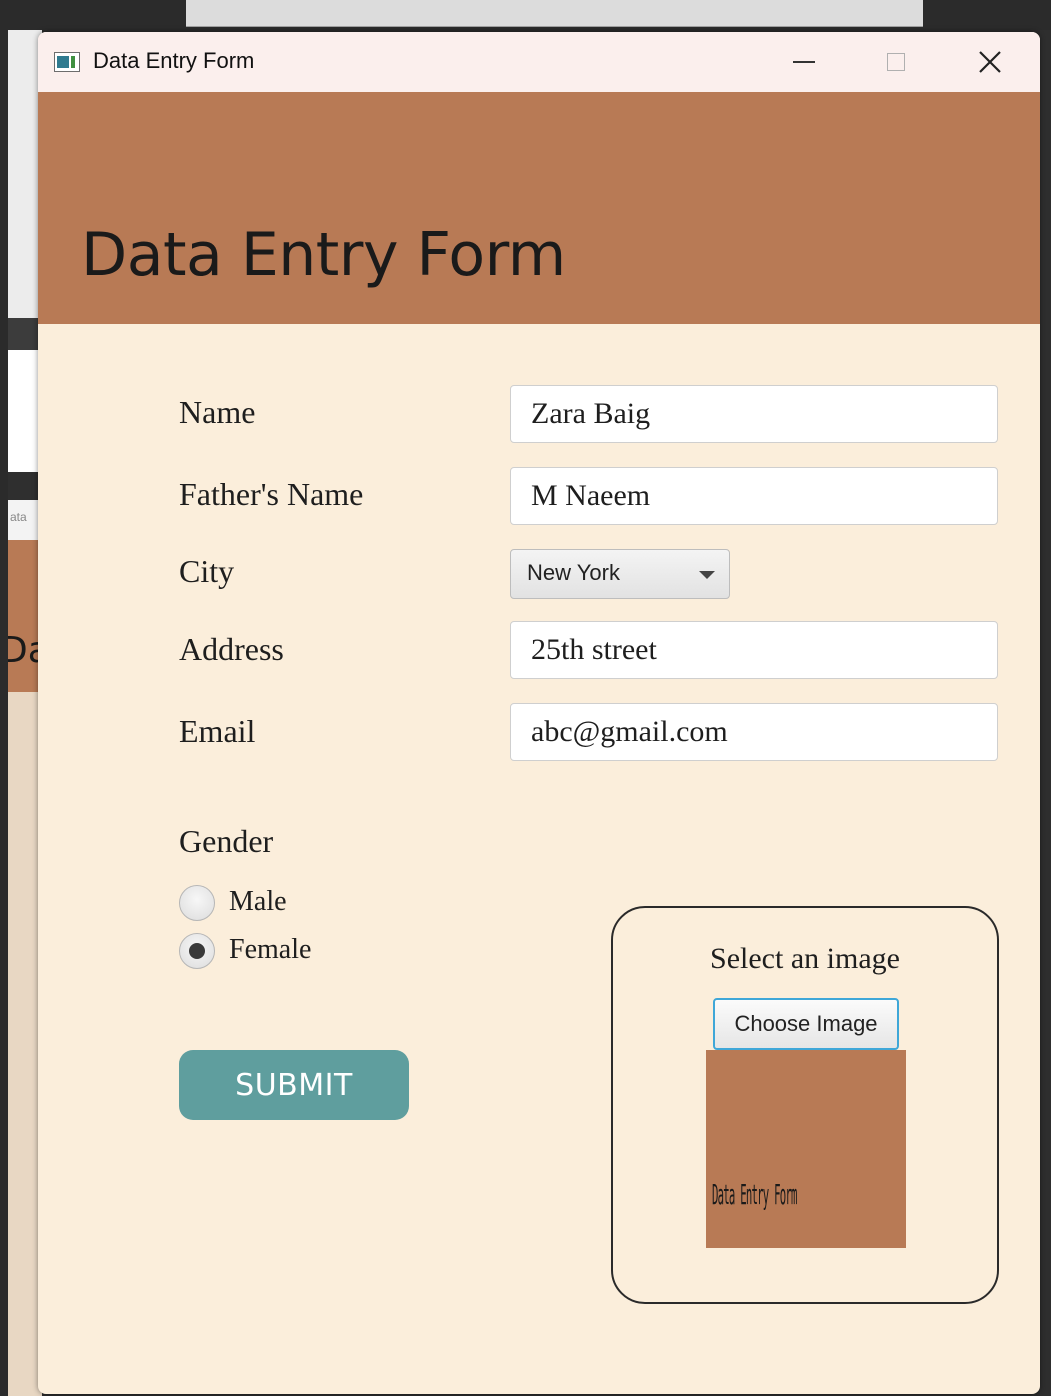  What do you see at coordinates (754, 496) in the screenshot?
I see `fathers-name-field` at bounding box center [754, 496].